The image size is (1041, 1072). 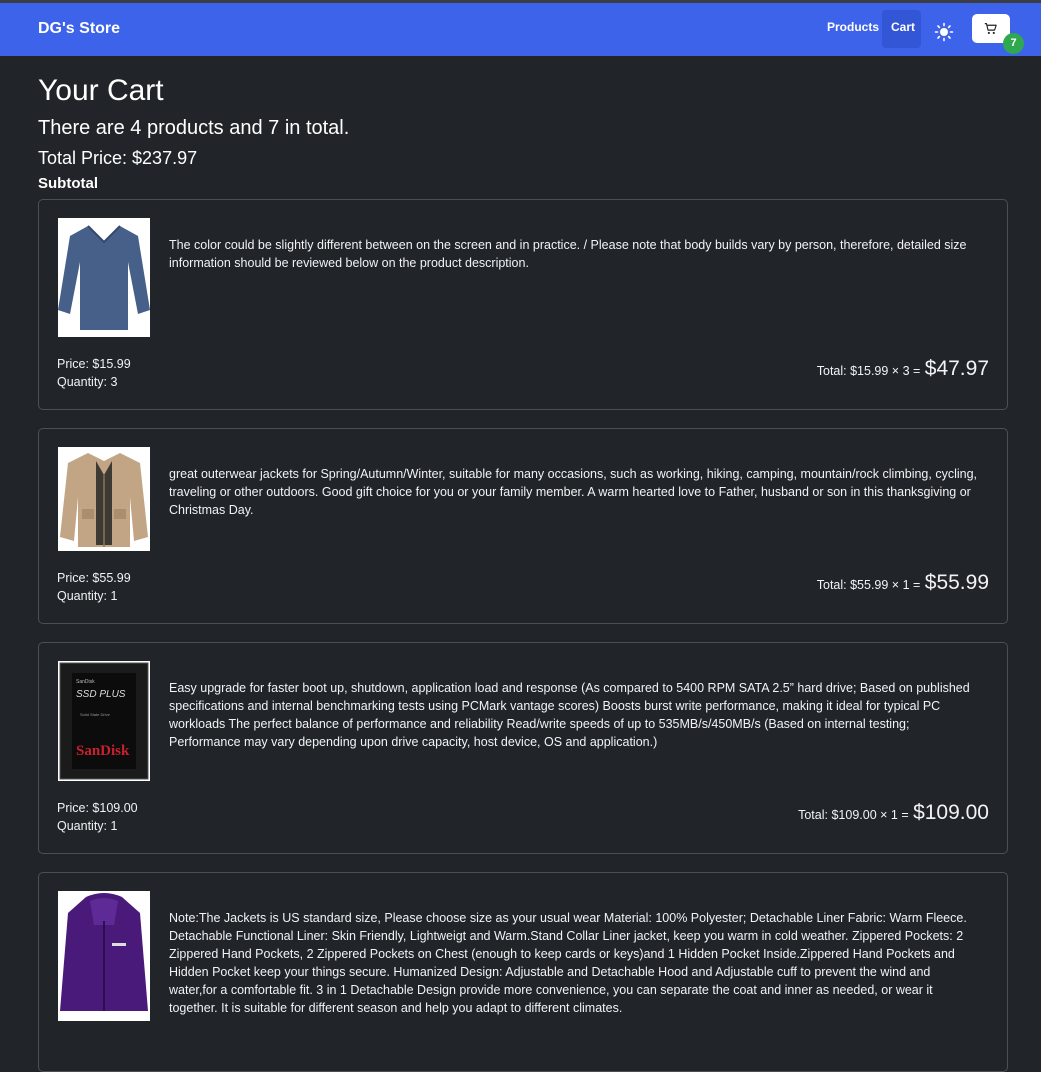 What do you see at coordinates (903, 27) in the screenshot?
I see `nav-link-cart: Cart` at bounding box center [903, 27].